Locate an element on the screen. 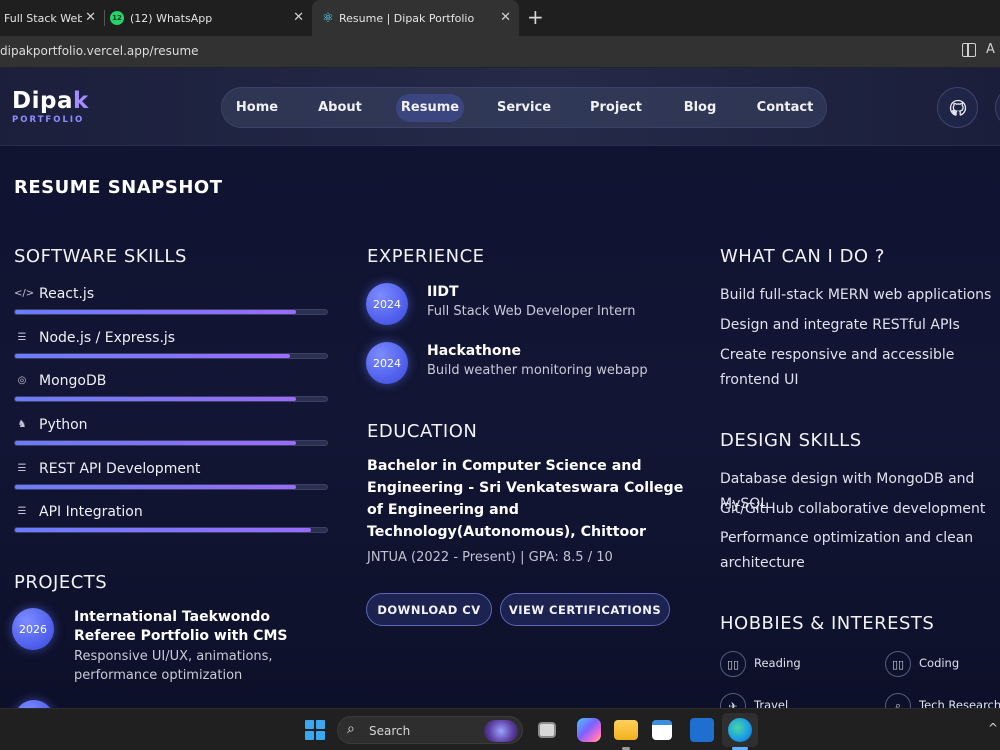  windows-start-icon is located at coordinates (315, 730).